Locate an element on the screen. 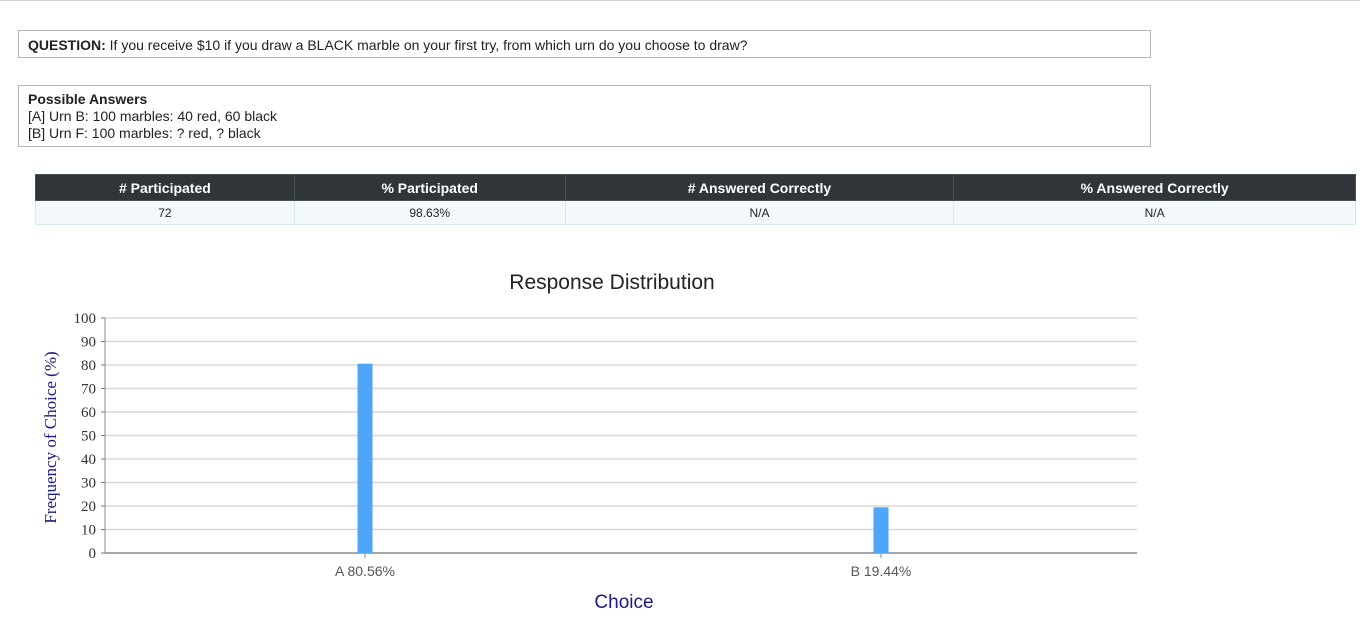  header-correct-percent: % Answered Correctly is located at coordinates (1154, 187).